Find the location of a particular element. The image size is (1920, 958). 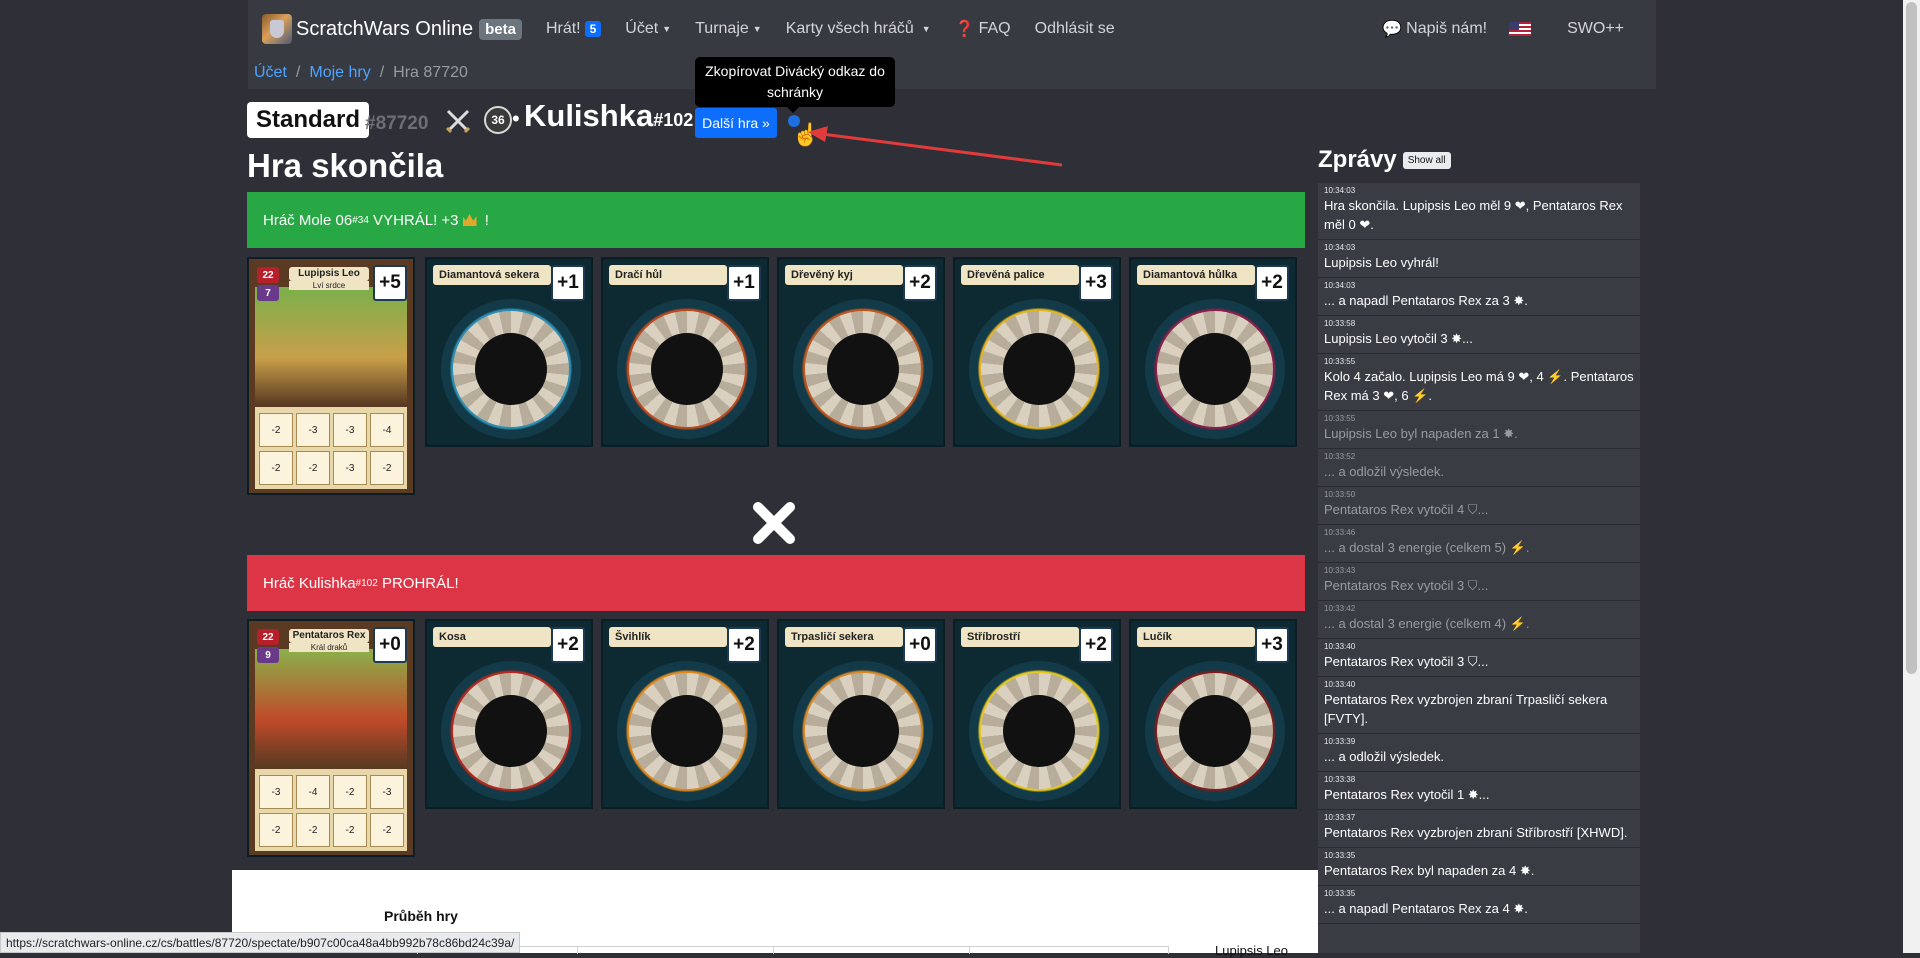

weapon-card: Trpasličí sekera +0 is located at coordinates (861, 714).